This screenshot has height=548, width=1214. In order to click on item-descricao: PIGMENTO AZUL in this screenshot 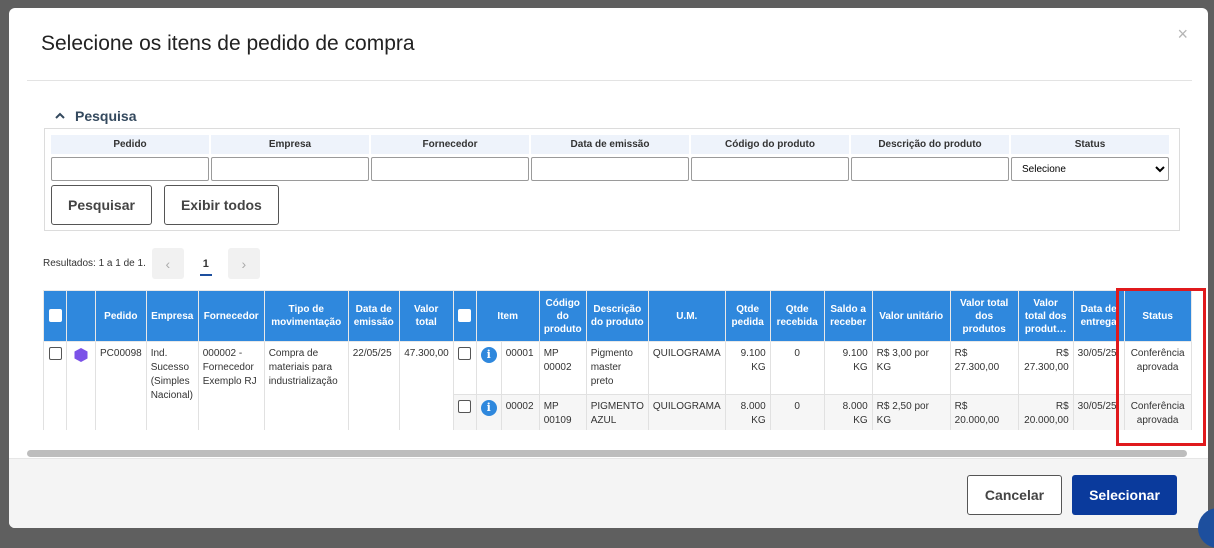, I will do `click(617, 412)`.